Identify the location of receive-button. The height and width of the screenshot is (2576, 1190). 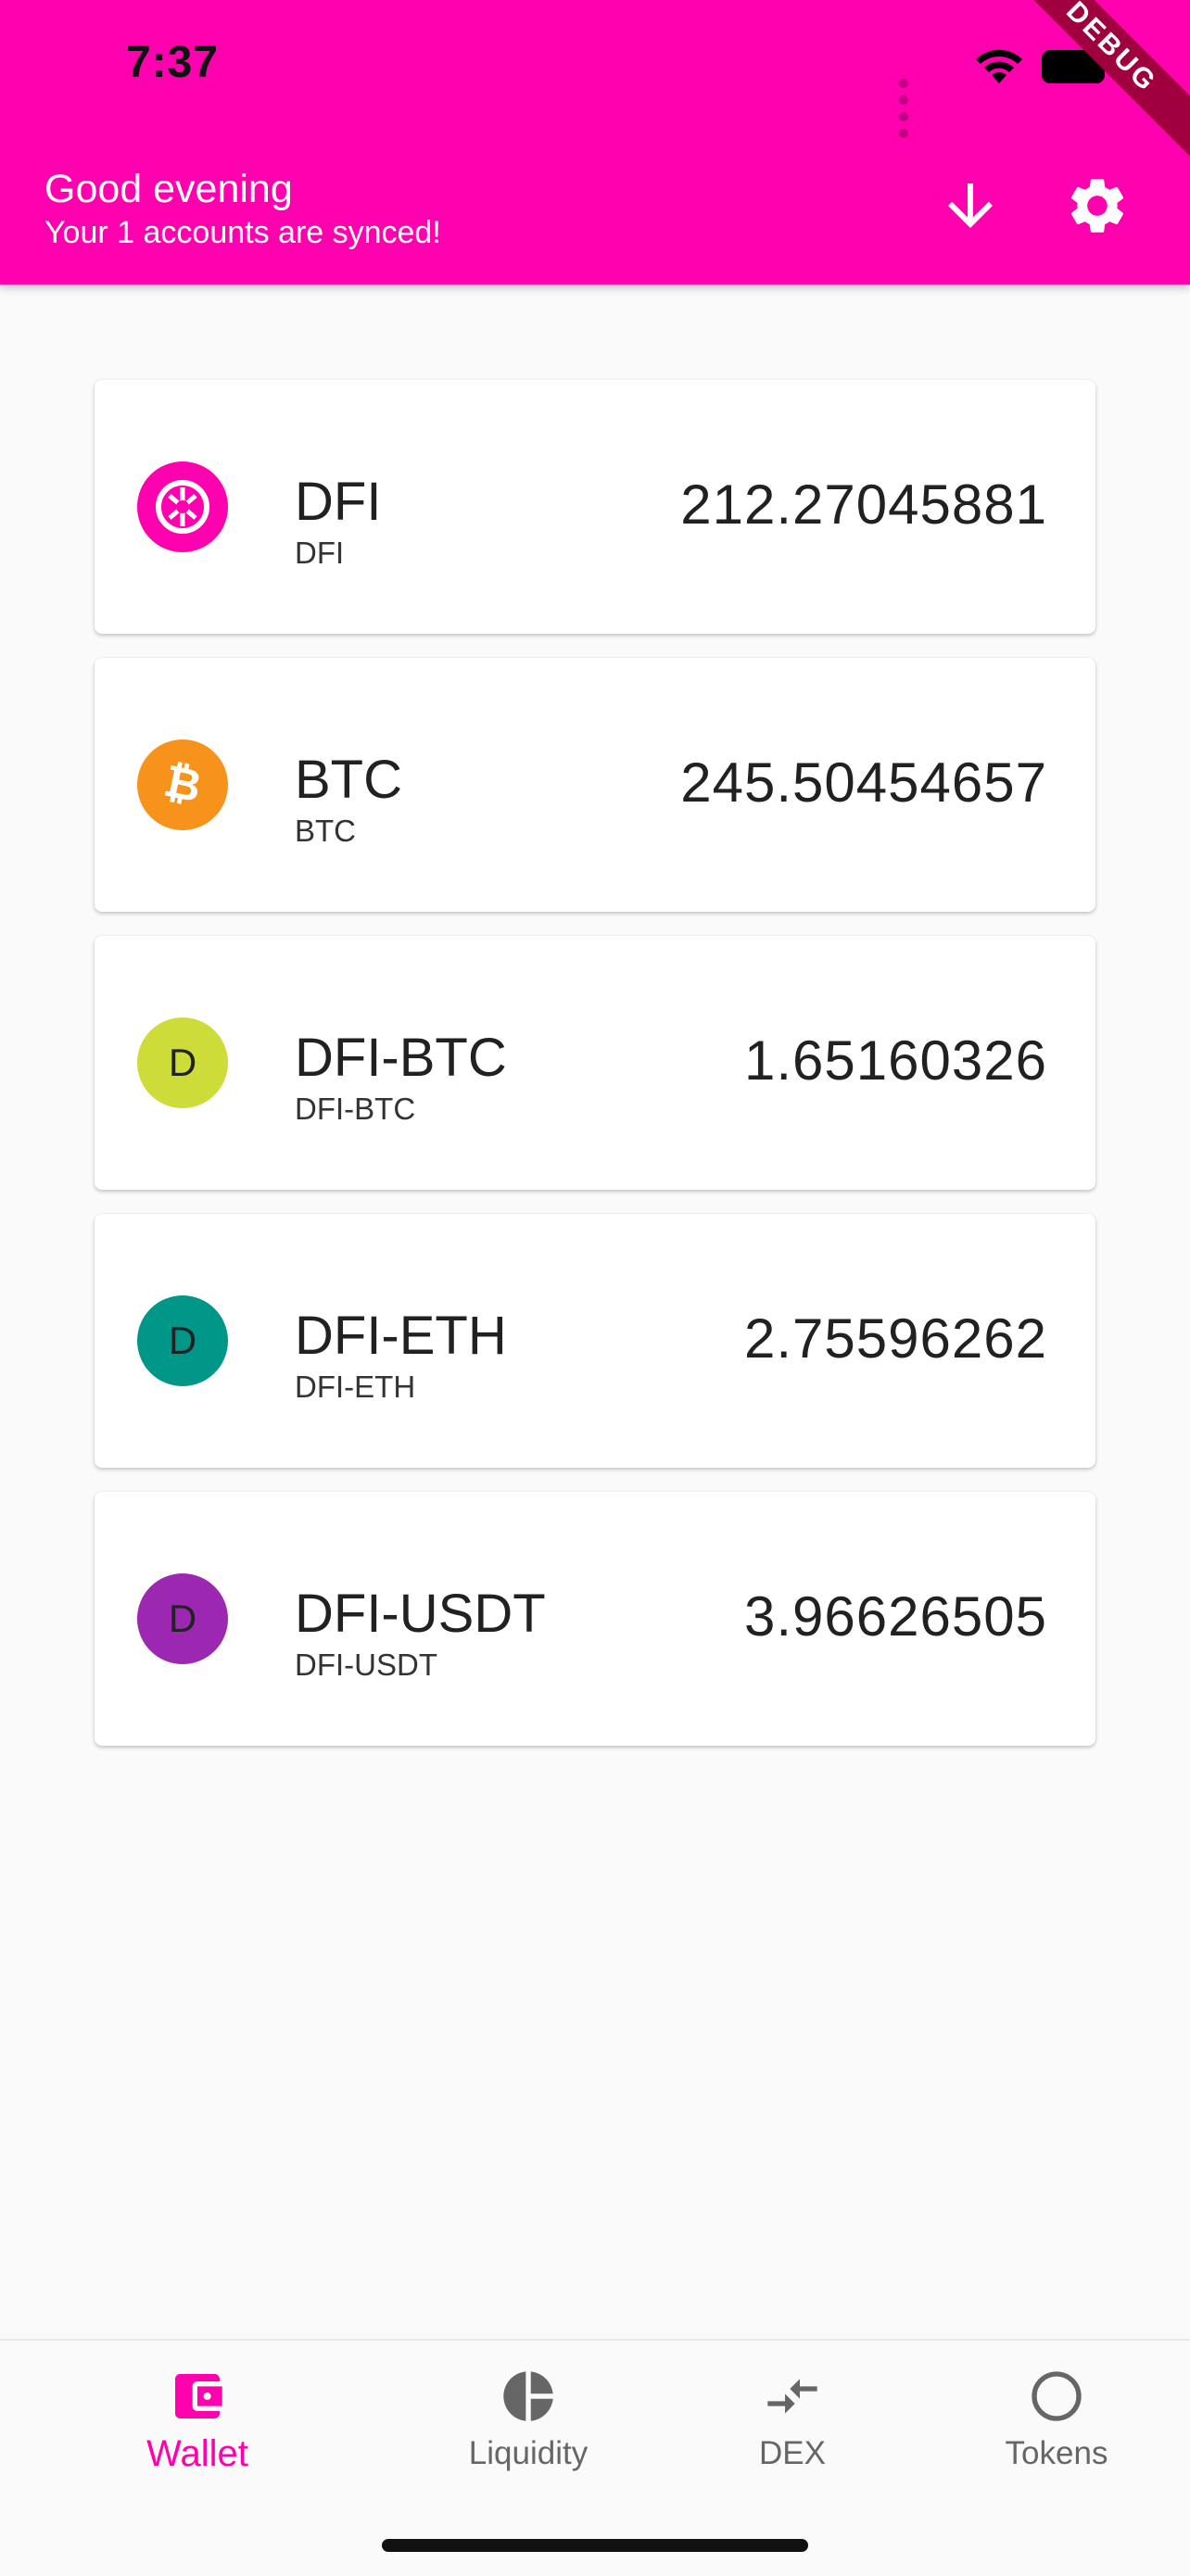
(970, 205).